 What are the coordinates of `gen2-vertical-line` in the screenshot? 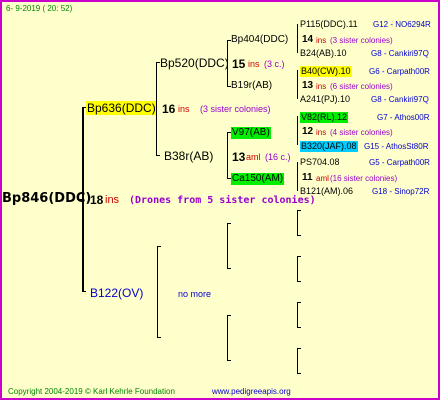 It's located at (156, 109).